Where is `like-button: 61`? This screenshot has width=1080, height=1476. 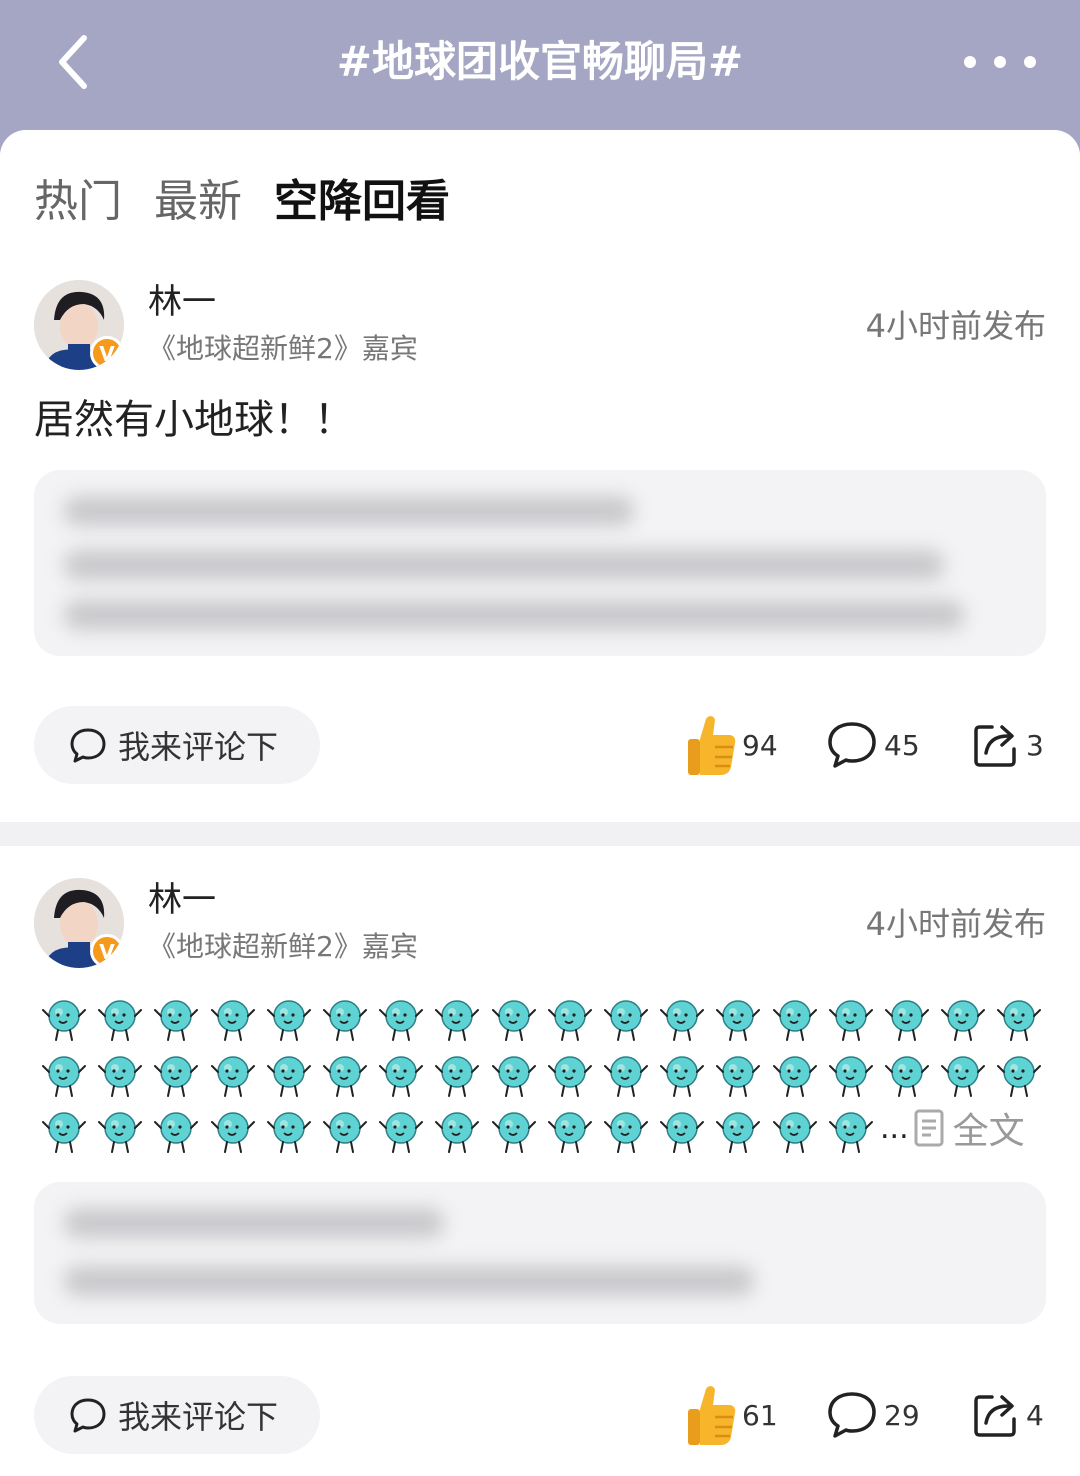
like-button: 61 is located at coordinates (732, 1415).